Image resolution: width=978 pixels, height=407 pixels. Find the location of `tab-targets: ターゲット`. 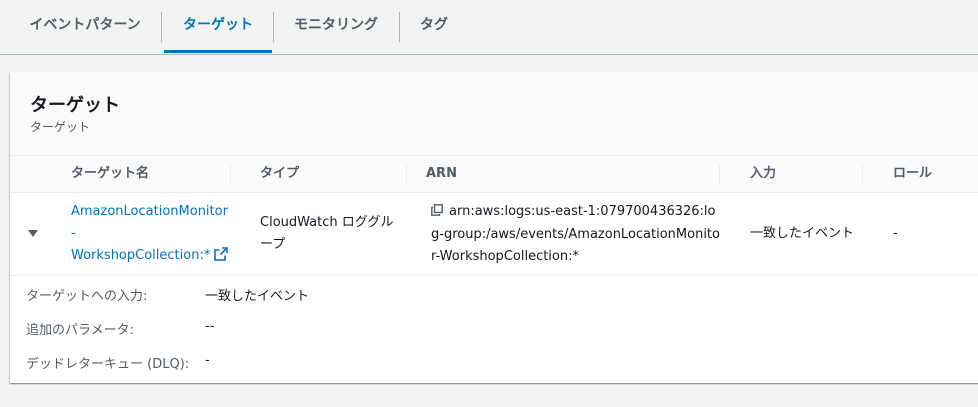

tab-targets: ターゲット is located at coordinates (218, 26).